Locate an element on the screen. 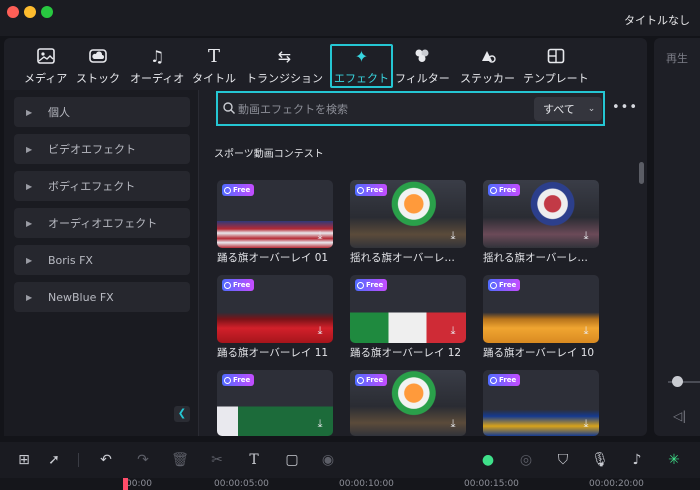 Image resolution: width=700 pixels, height=490 pixels. search-input is located at coordinates (383, 109).